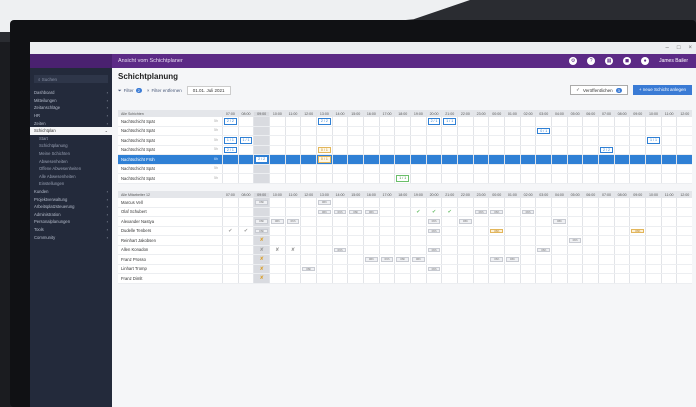 This screenshot has width=696, height=407. What do you see at coordinates (71, 146) in the screenshot?
I see `sidebar-item: Schichtplanung` at bounding box center [71, 146].